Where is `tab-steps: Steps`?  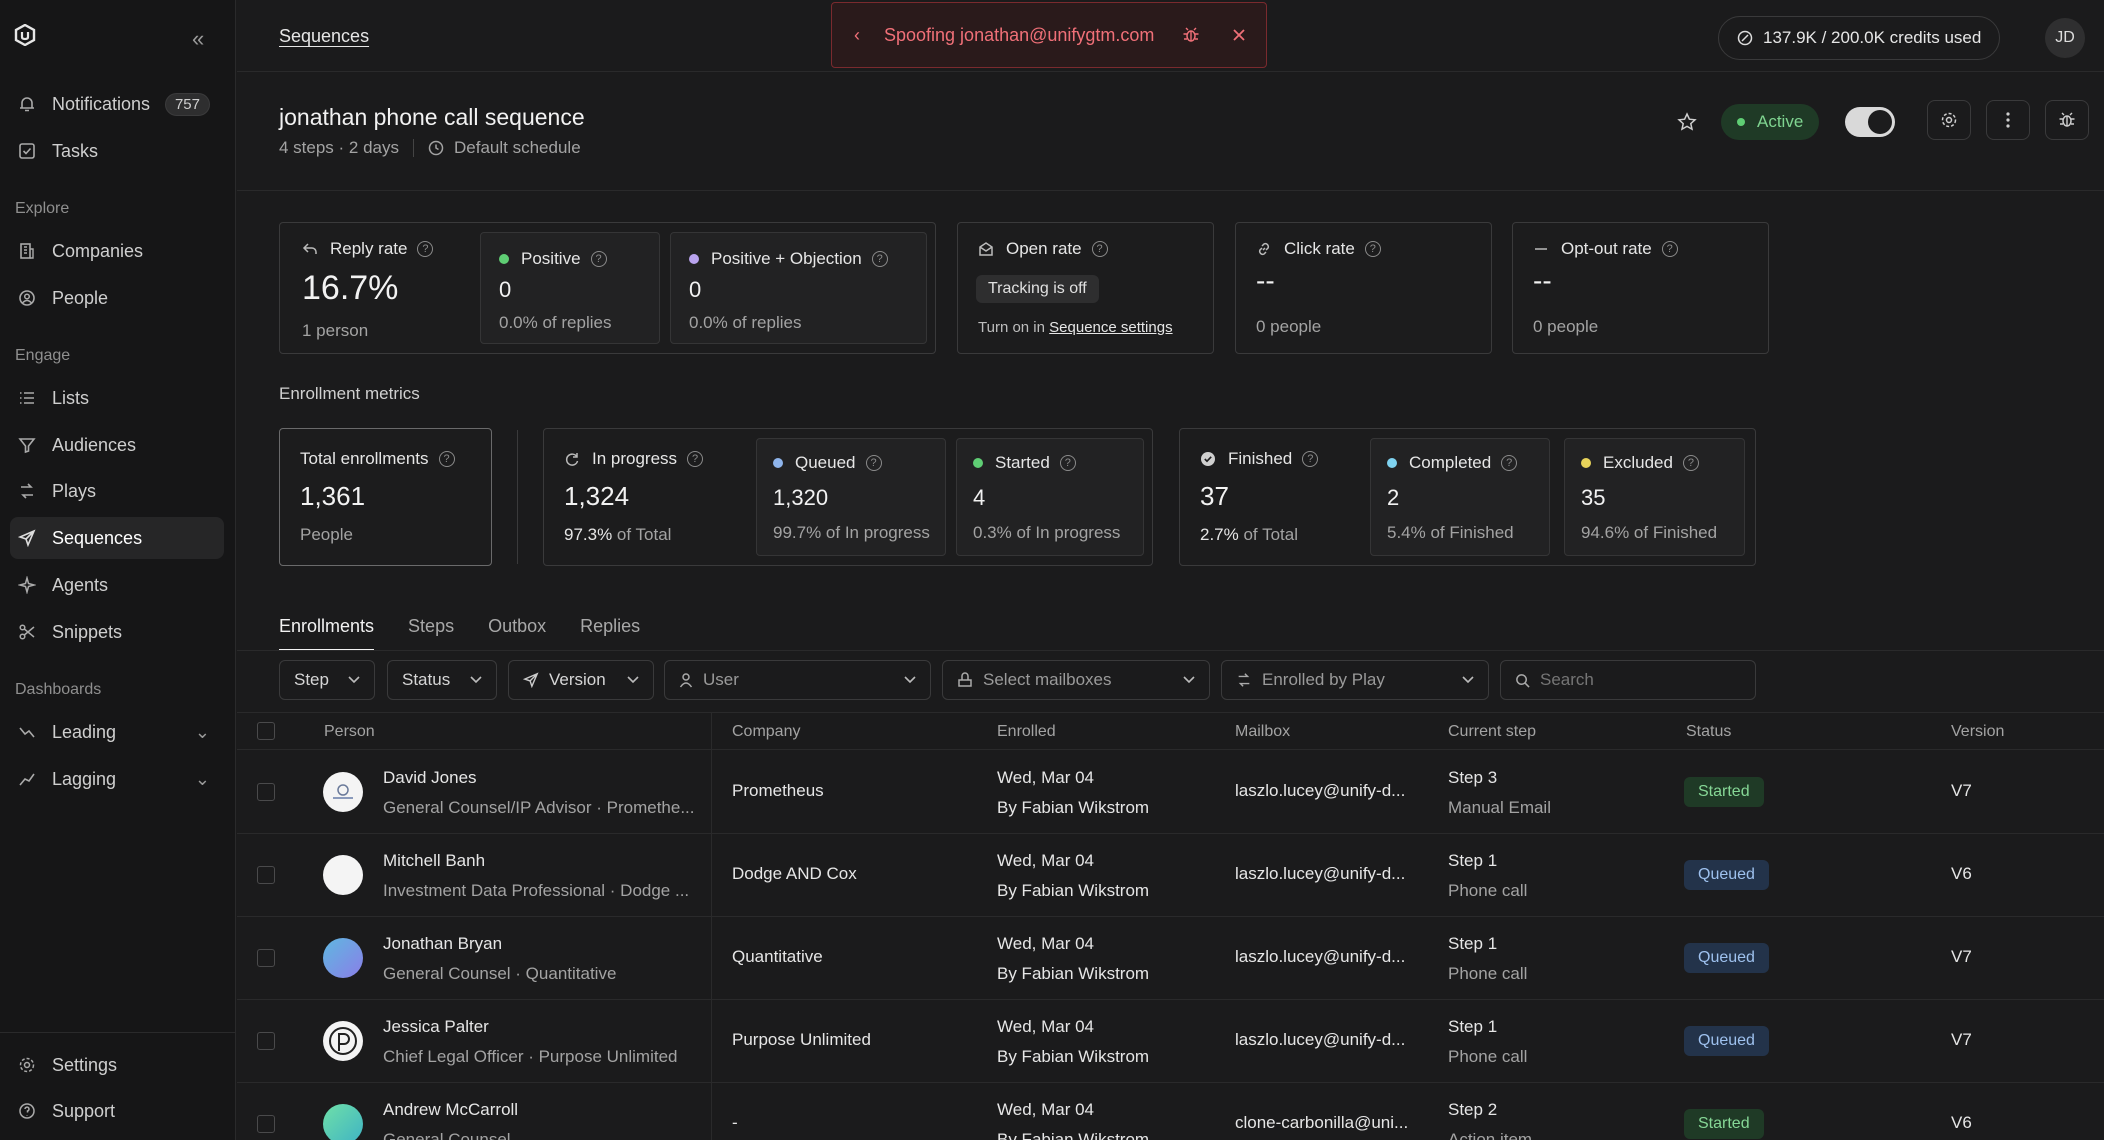 tab-steps: Steps is located at coordinates (431, 633).